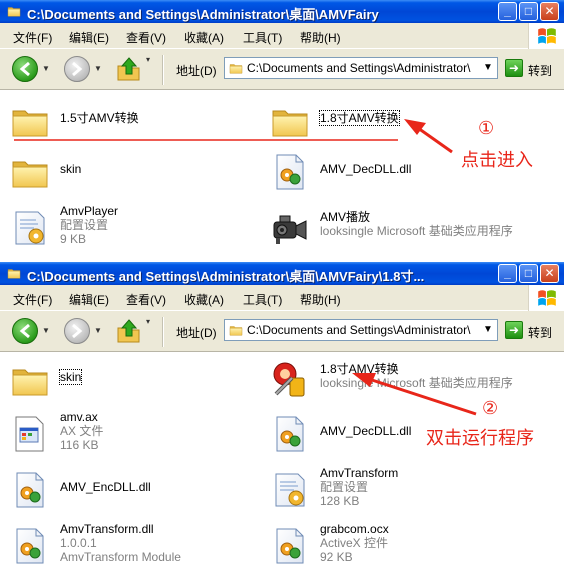  I want to click on annotation-step-number: ①, so click(486, 128).